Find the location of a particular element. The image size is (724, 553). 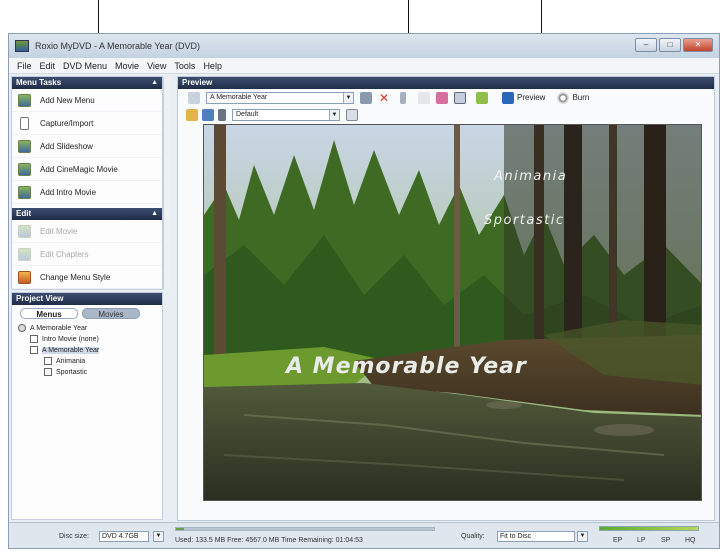

disc-size-chevron-icon: ▼ is located at coordinates (158, 536).